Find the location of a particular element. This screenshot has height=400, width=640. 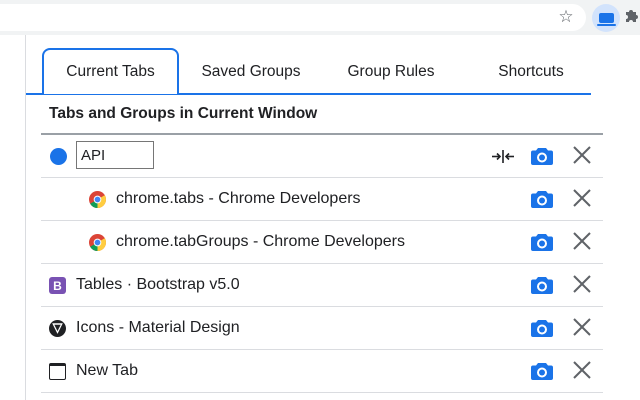

tab-title: New Tab is located at coordinates (107, 371).